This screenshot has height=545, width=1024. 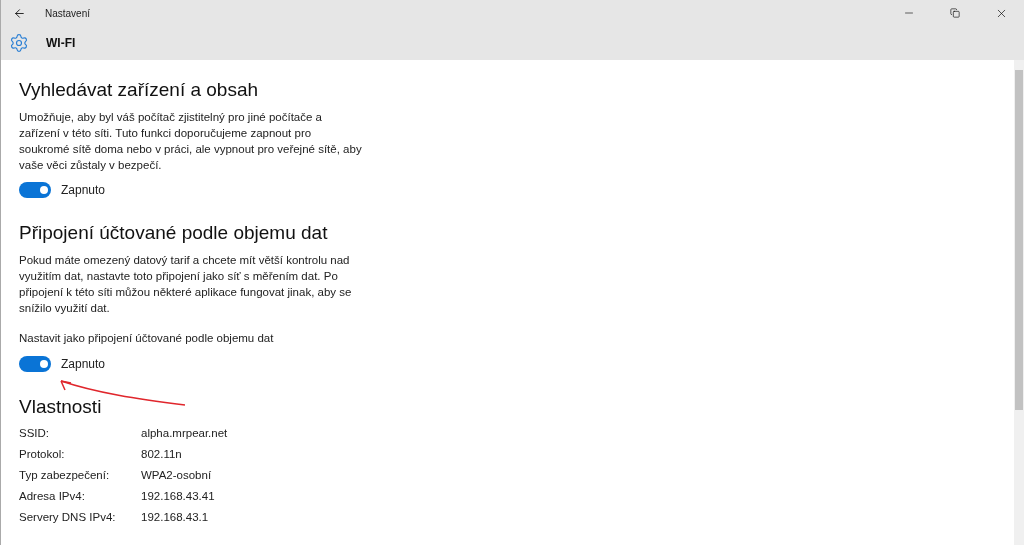 What do you see at coordinates (65, 476) in the screenshot?
I see `property-label: Typ zabezpečení:` at bounding box center [65, 476].